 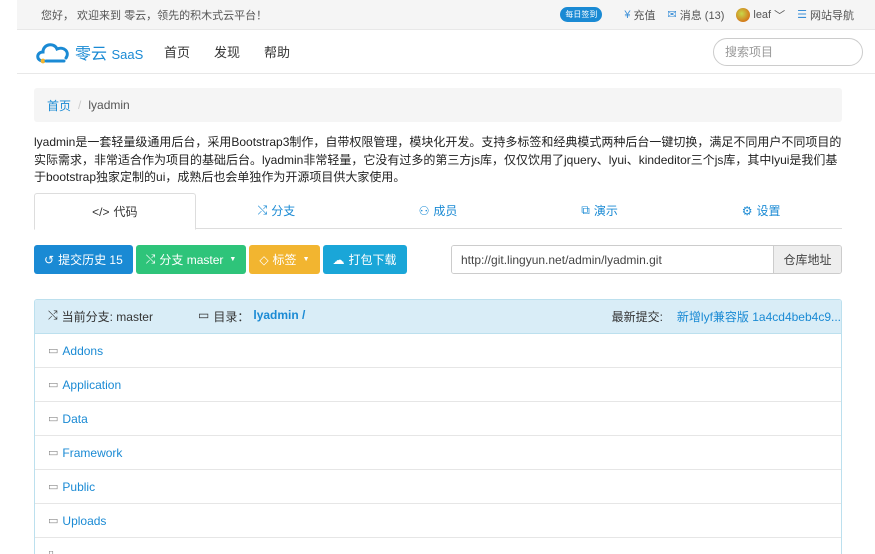 What do you see at coordinates (49, 259) in the screenshot?
I see `history-icon: ↺` at bounding box center [49, 259].